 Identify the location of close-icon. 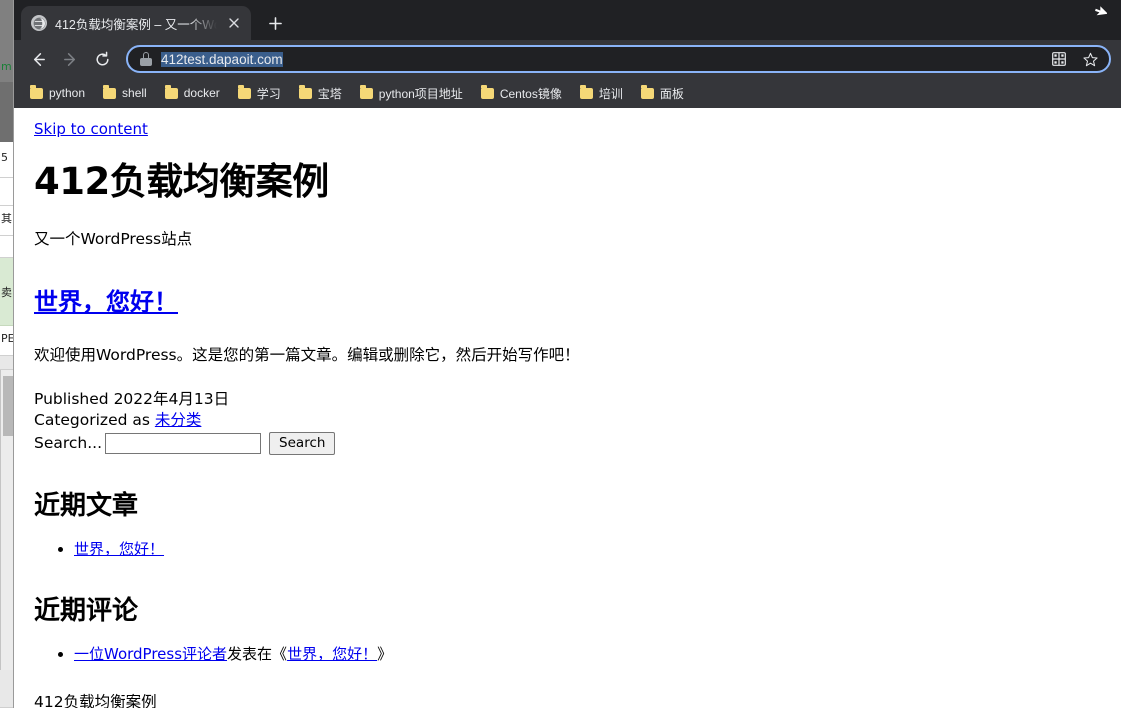
(234, 23).